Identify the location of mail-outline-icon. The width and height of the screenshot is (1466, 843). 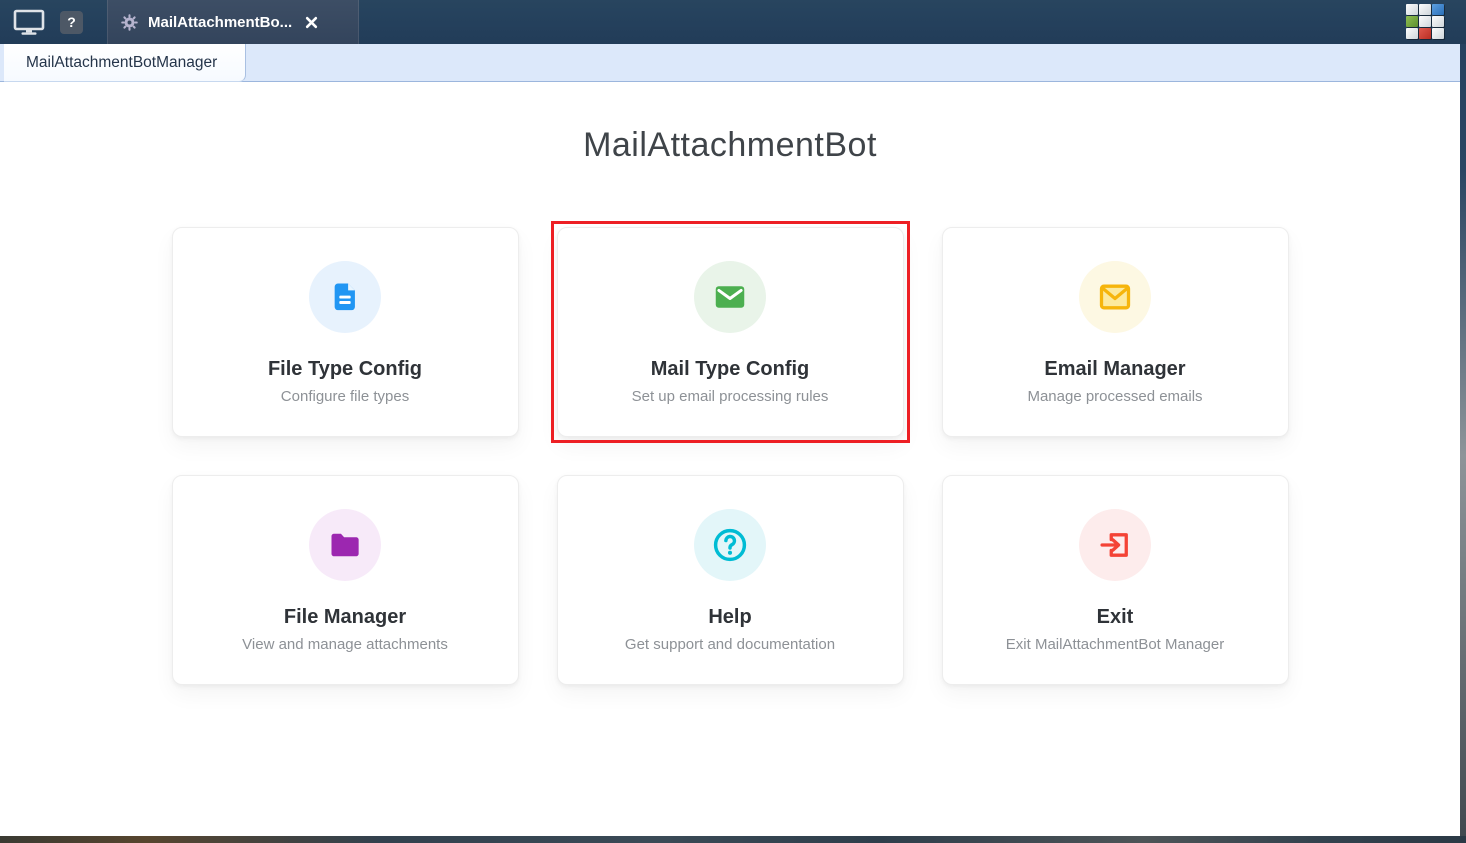
(1115, 297).